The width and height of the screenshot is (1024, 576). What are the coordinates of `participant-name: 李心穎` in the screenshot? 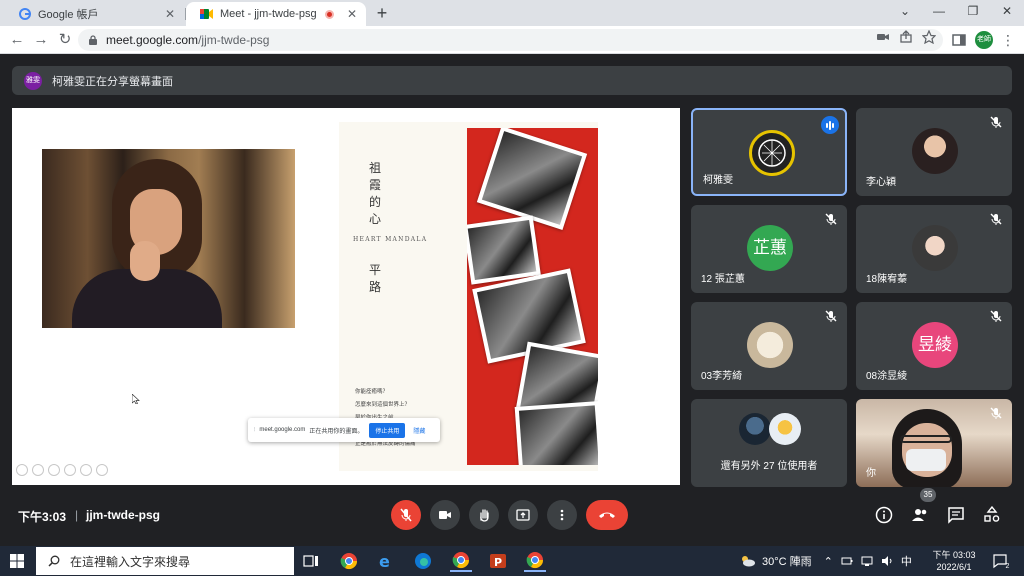 It's located at (881, 182).